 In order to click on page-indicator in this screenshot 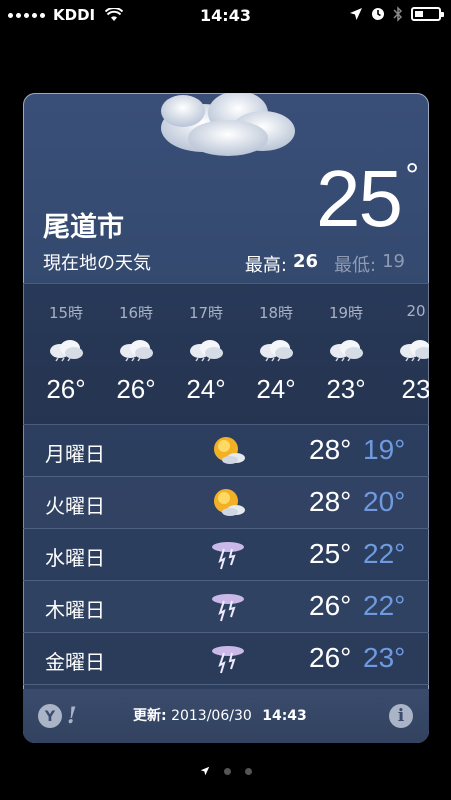, I will do `click(225, 771)`.